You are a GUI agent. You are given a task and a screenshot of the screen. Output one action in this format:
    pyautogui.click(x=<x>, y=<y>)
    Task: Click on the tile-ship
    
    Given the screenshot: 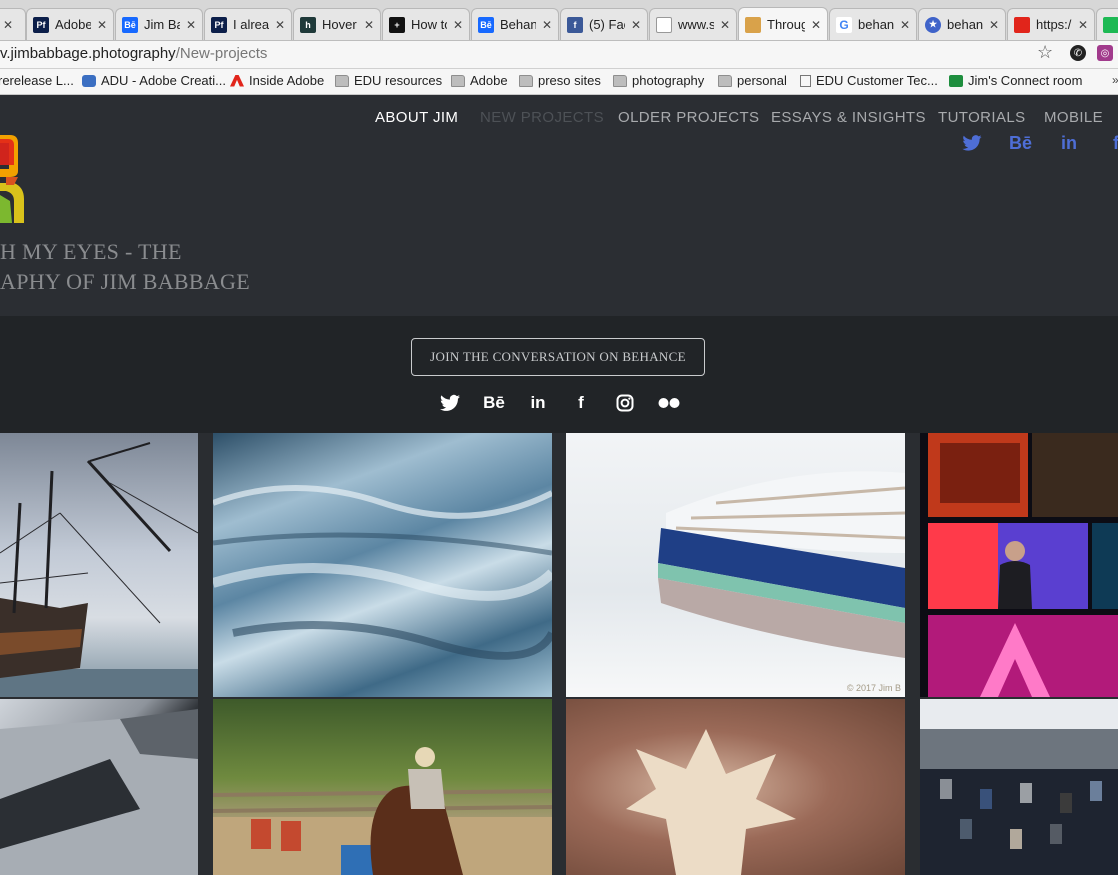 What is the action you would take?
    pyautogui.click(x=99, y=565)
    